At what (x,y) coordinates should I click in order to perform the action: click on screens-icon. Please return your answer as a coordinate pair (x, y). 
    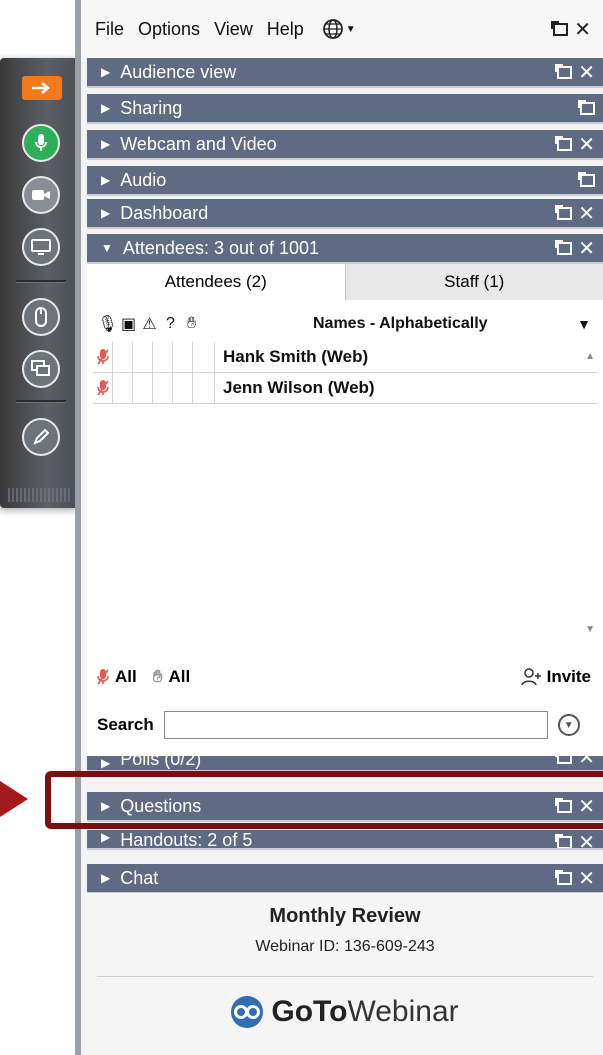
    Looking at the image, I should click on (40, 368).